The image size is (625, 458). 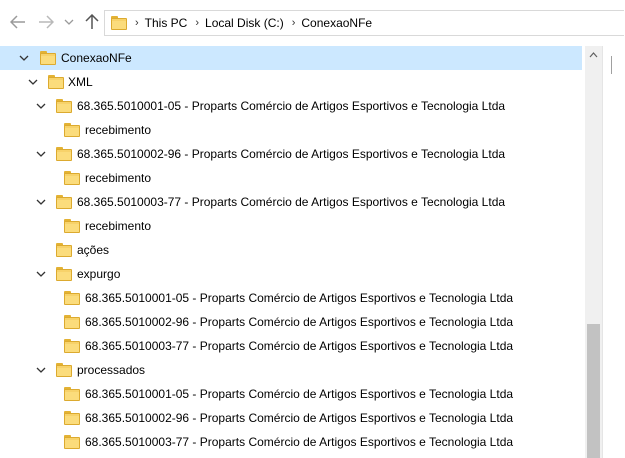 What do you see at coordinates (593, 55) in the screenshot?
I see `scroll-up-arrow-icon` at bounding box center [593, 55].